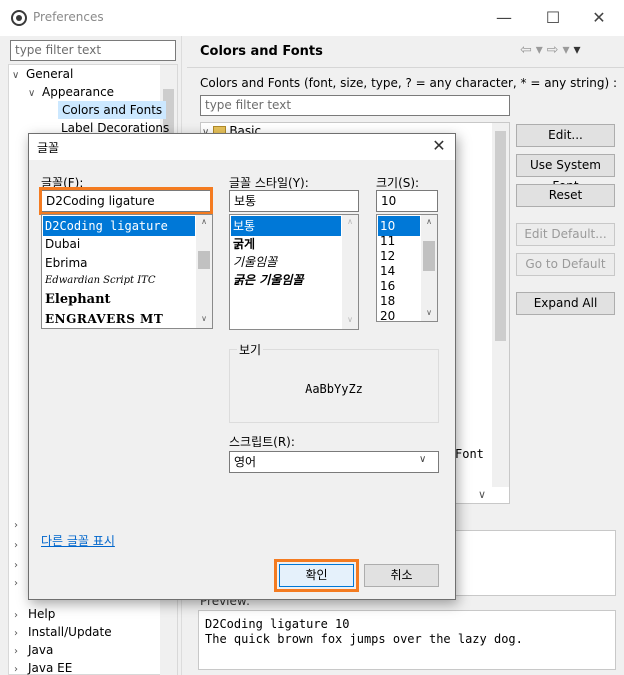  Describe the element at coordinates (355, 105) in the screenshot. I see `right-filter-input: type filter text` at that location.